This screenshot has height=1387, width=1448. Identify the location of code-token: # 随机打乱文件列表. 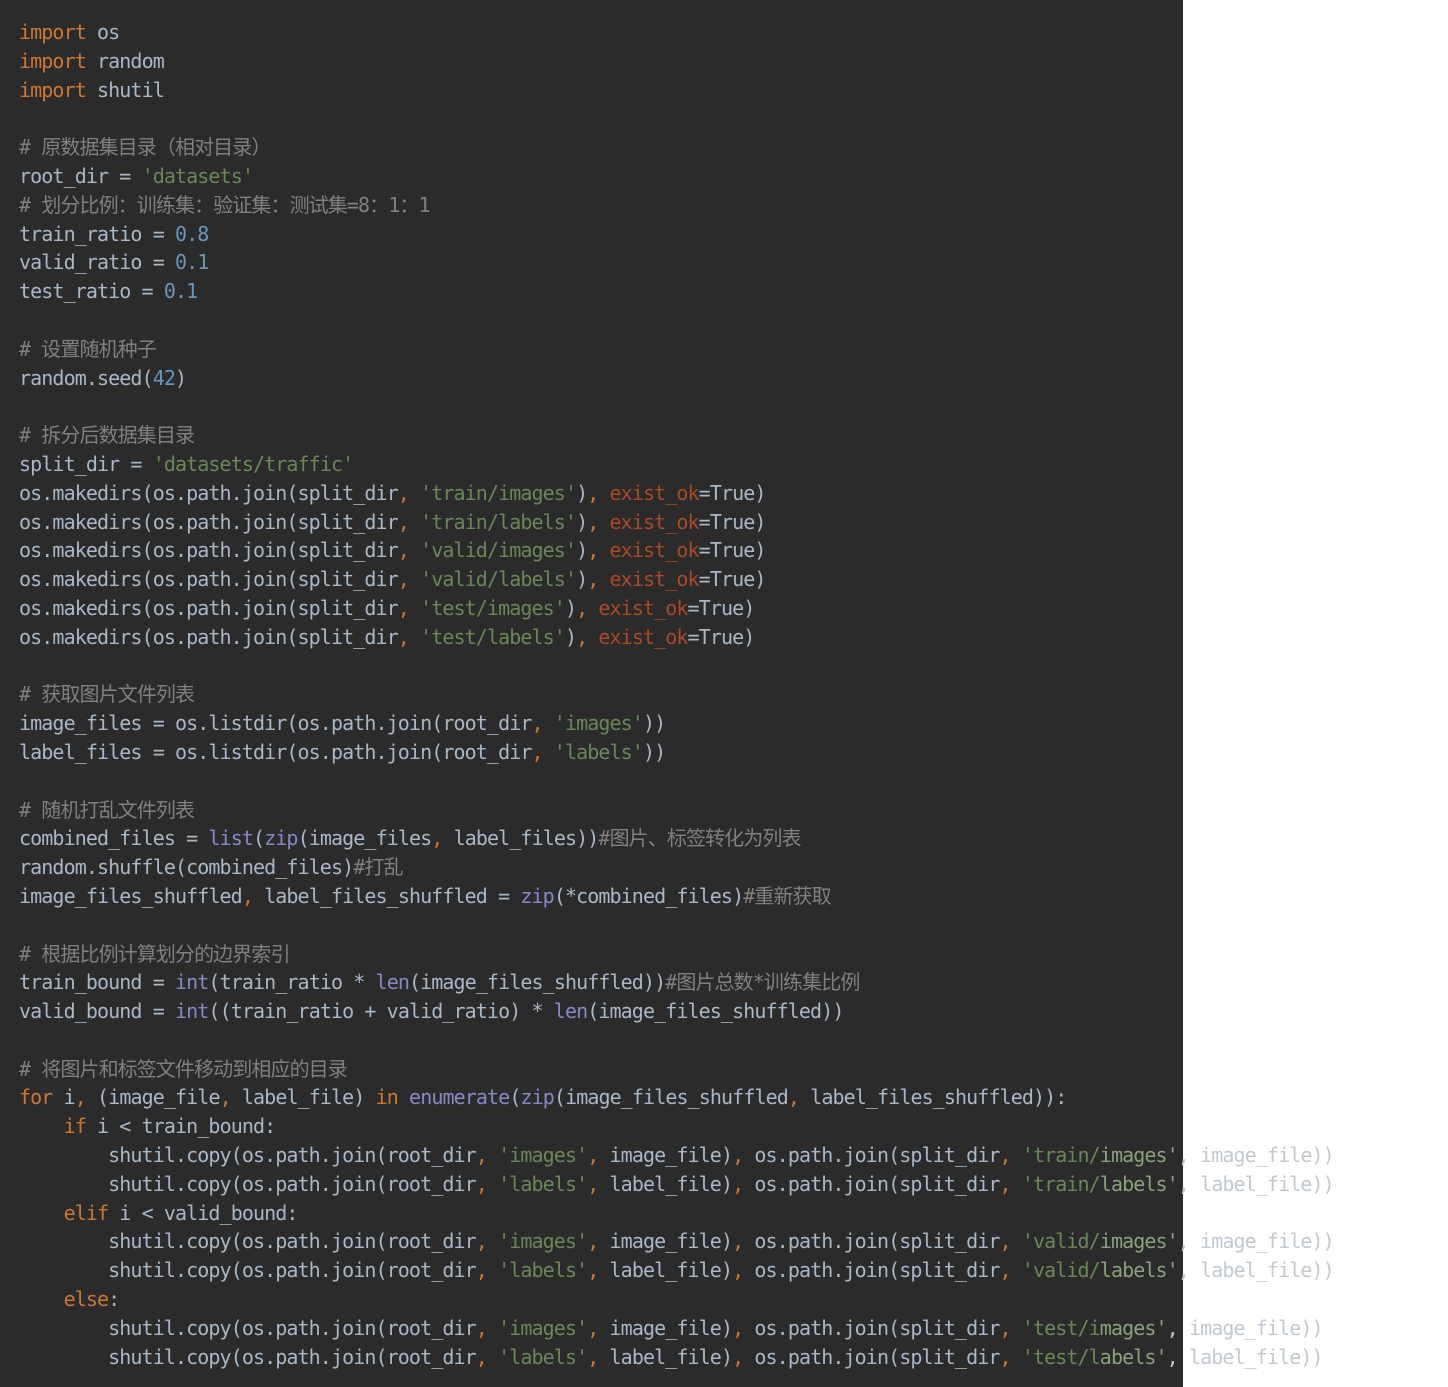
(107, 809).